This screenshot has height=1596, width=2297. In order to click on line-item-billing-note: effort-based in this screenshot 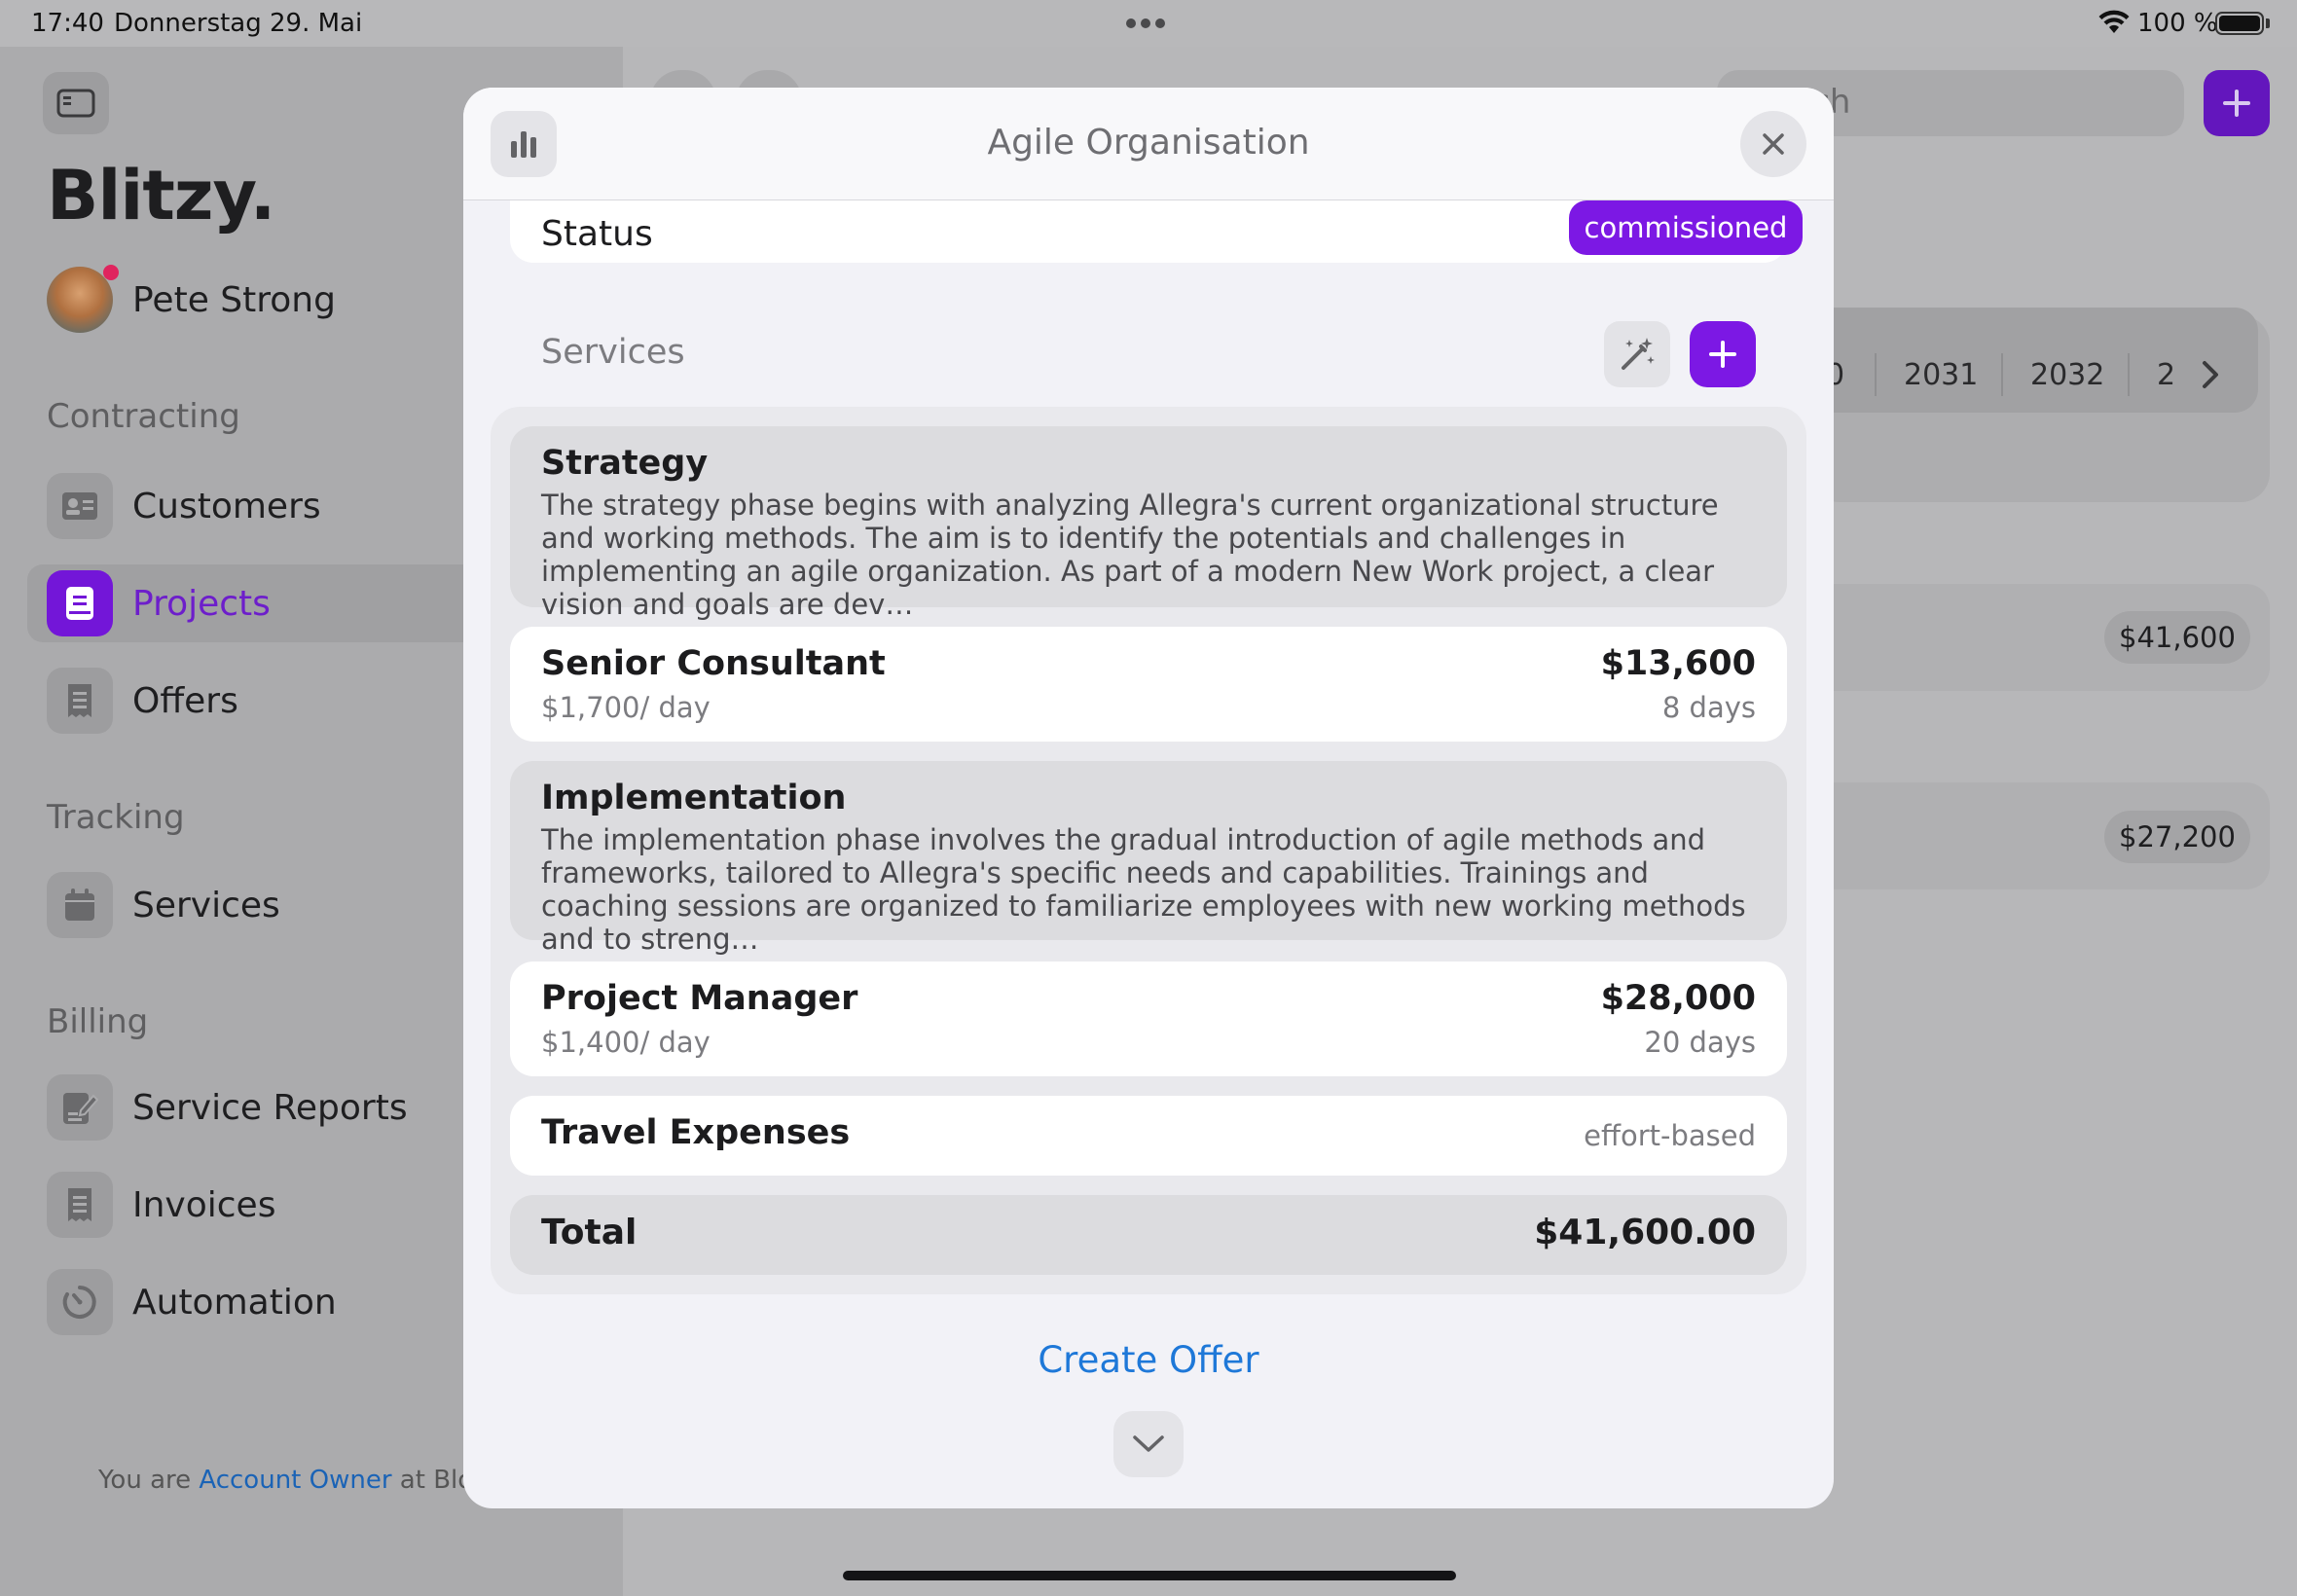, I will do `click(1670, 1135)`.